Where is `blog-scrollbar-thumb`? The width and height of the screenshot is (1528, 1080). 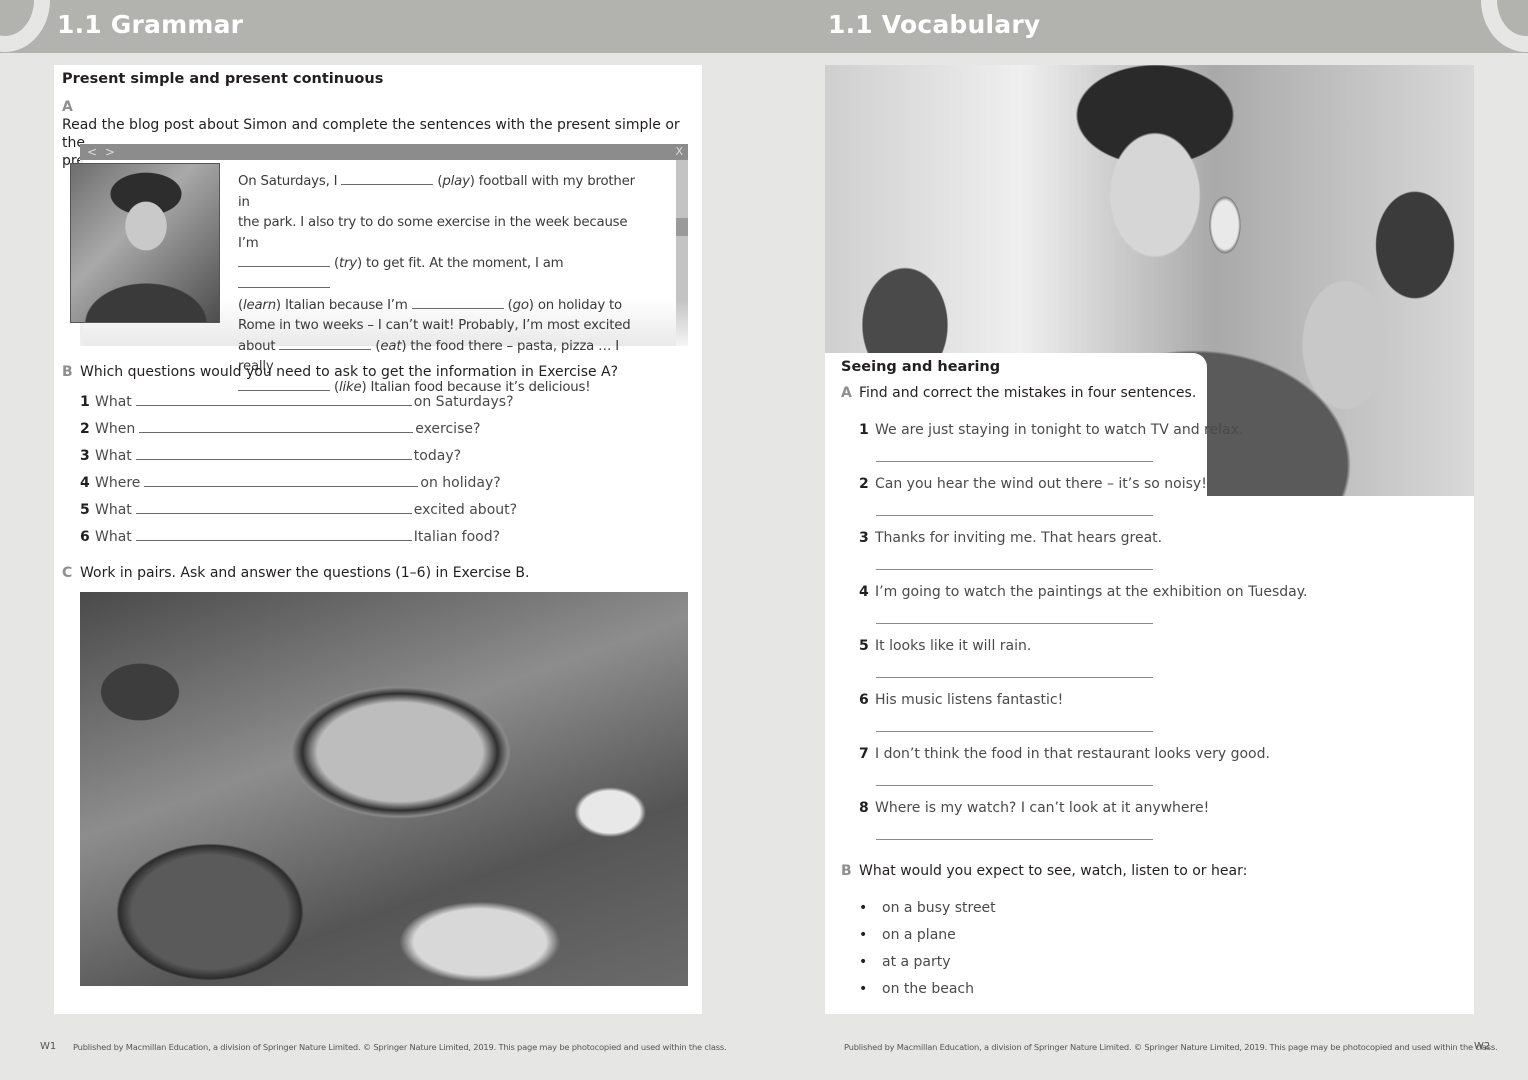 blog-scrollbar-thumb is located at coordinates (682, 227).